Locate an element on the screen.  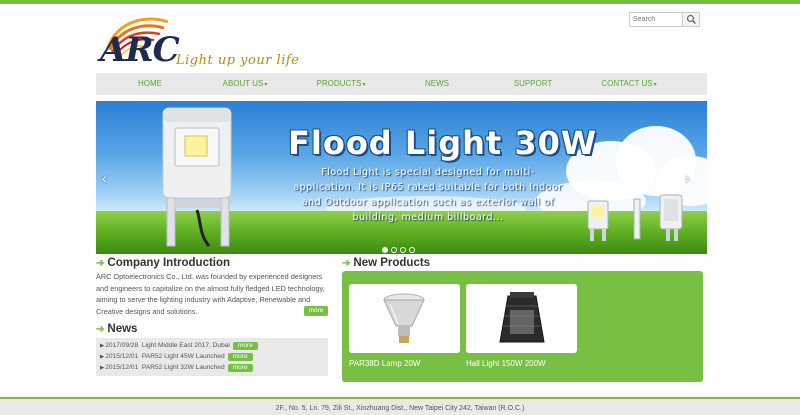
hall-light-image is located at coordinates (522, 317).